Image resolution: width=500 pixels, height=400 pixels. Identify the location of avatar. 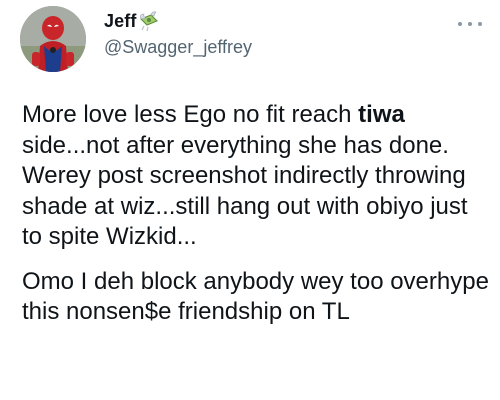
(53, 39).